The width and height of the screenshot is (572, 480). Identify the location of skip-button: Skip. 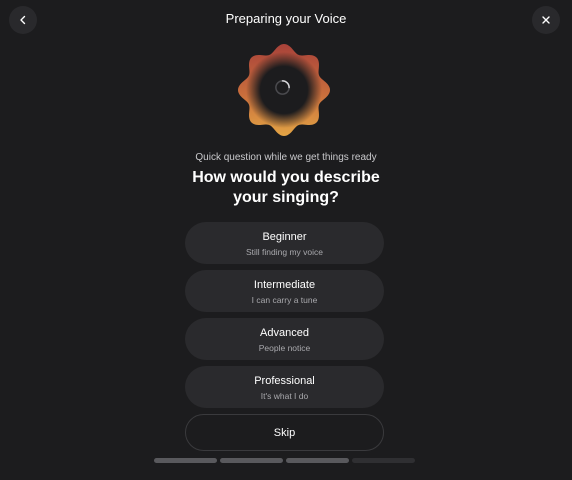
(284, 432).